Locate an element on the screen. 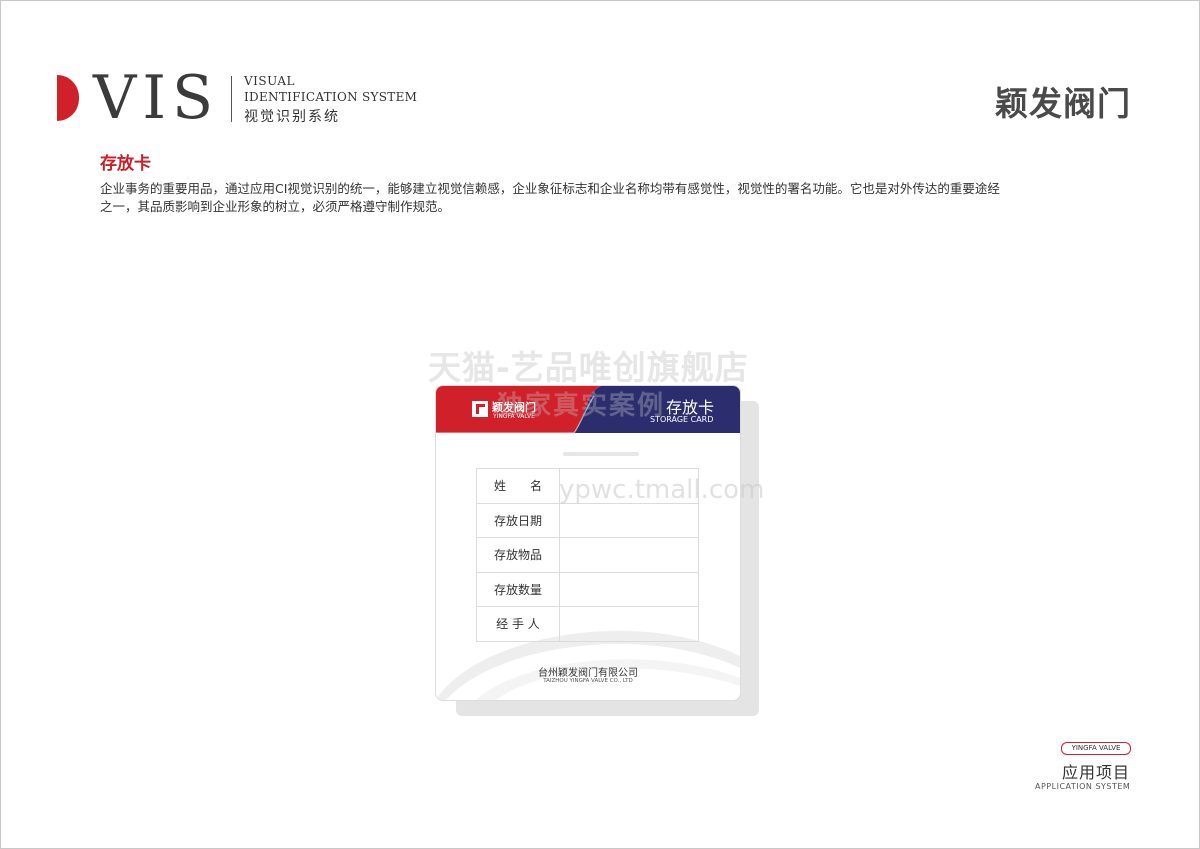 Image resolution: width=1200 pixels, height=849 pixels. watermark-case: 独家真实案例 is located at coordinates (581, 406).